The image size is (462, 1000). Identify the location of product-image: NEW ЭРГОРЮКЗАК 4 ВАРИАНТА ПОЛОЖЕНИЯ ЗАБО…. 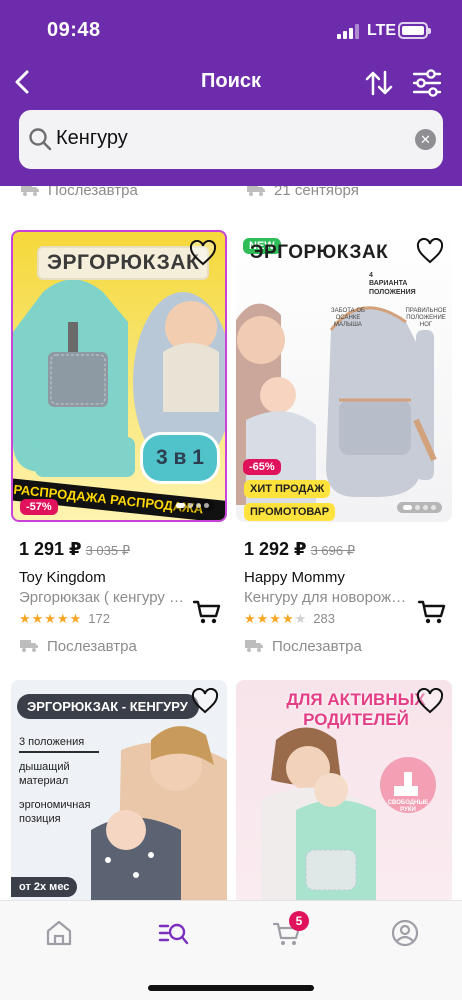
(344, 376).